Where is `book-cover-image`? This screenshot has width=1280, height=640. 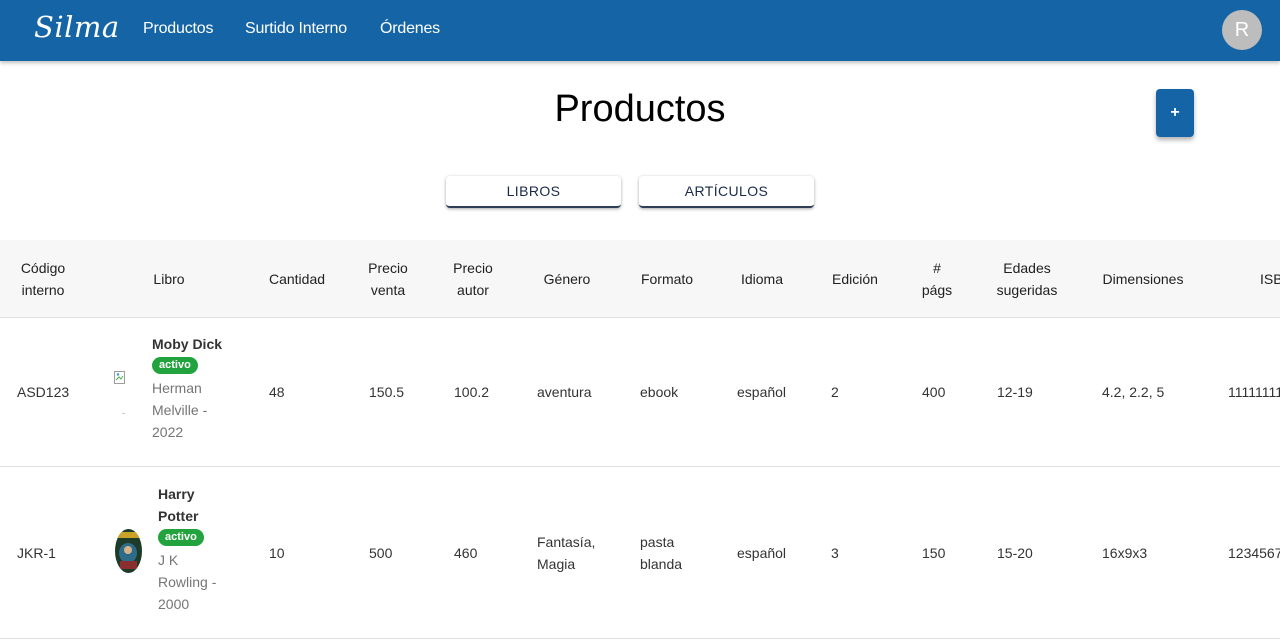
book-cover-image is located at coordinates (128, 551).